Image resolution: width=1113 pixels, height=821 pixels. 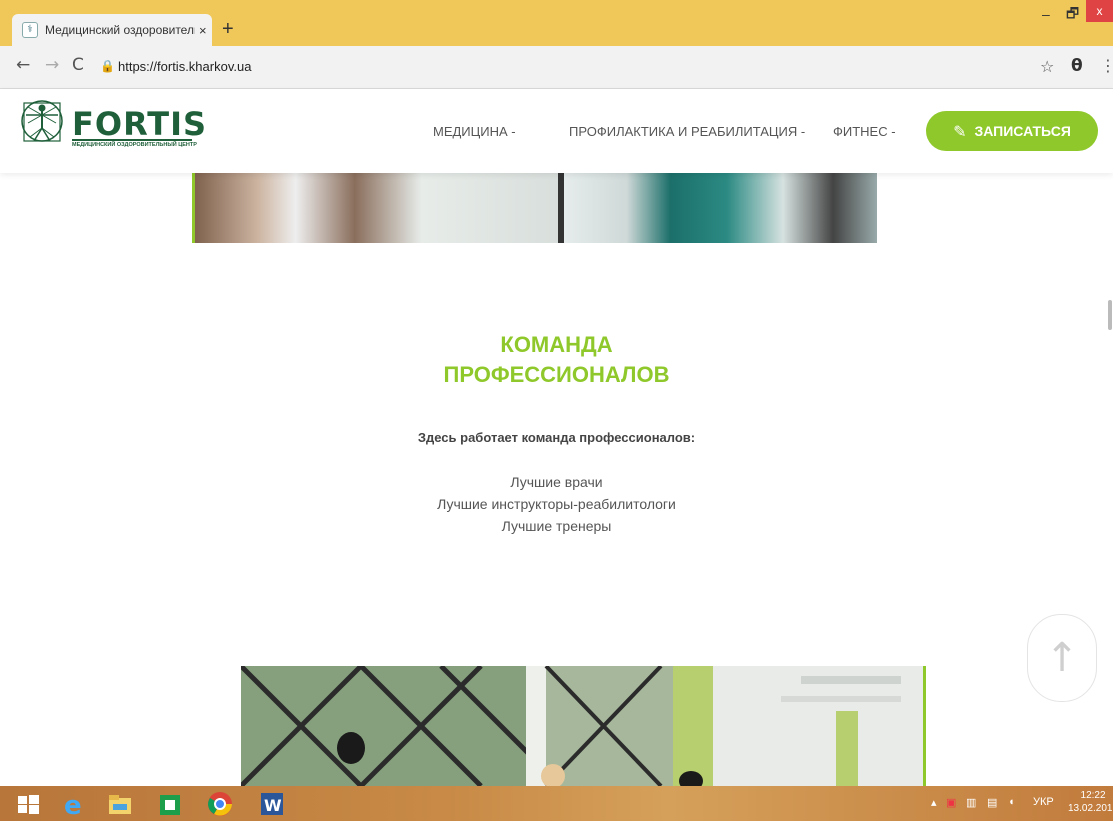 I want to click on site-favicon-icon: ⚕, so click(x=30, y=30).